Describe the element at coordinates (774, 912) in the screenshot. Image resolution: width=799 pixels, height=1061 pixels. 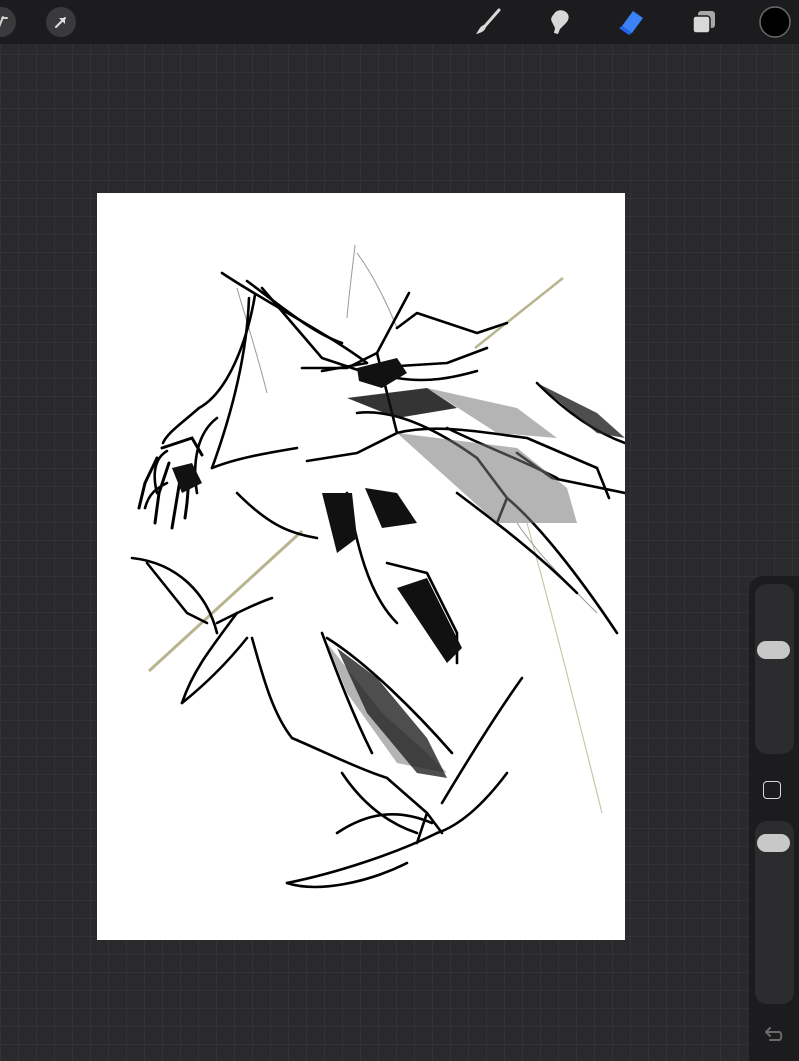
I see `opacity-slider` at that location.